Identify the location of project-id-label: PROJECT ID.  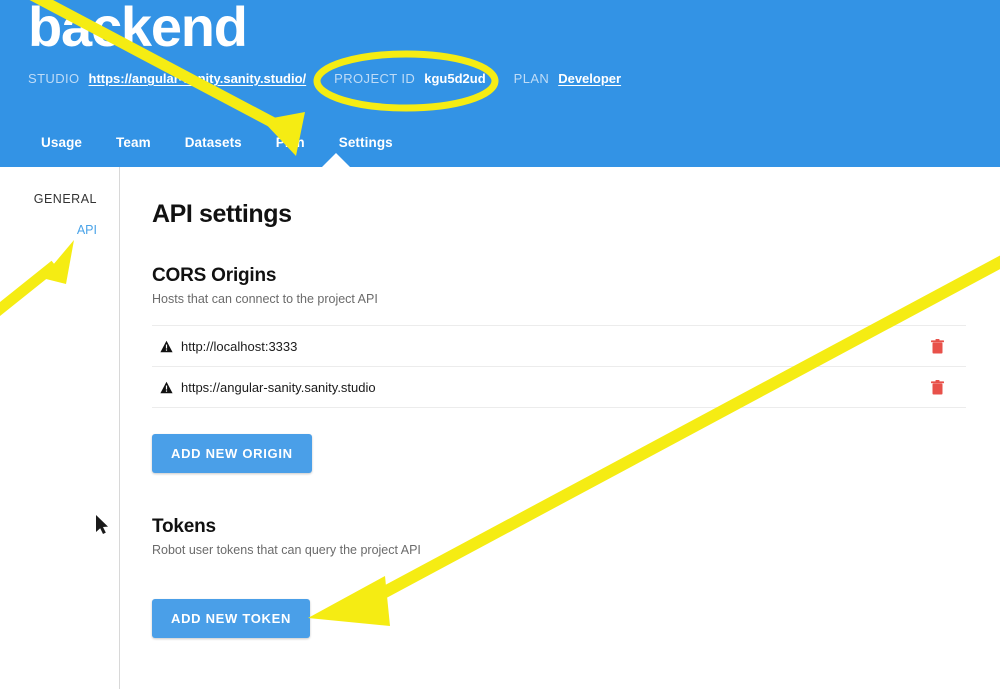
(375, 78).